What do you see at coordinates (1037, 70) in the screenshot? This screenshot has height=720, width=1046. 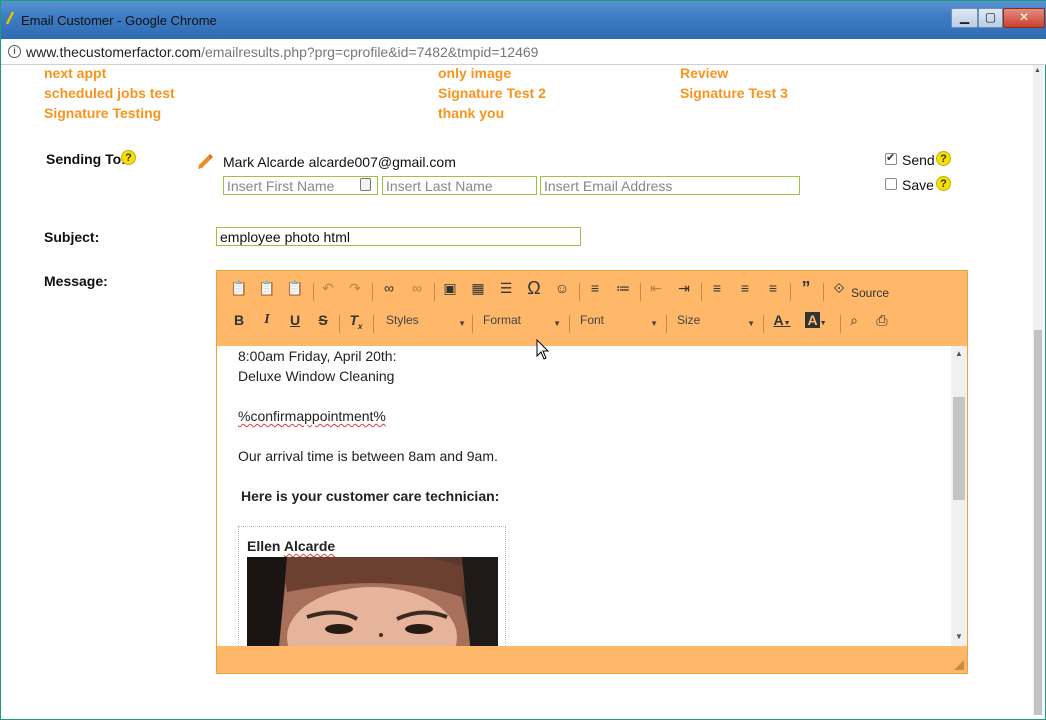 I see `page-scroll-up-icon: ▲` at bounding box center [1037, 70].